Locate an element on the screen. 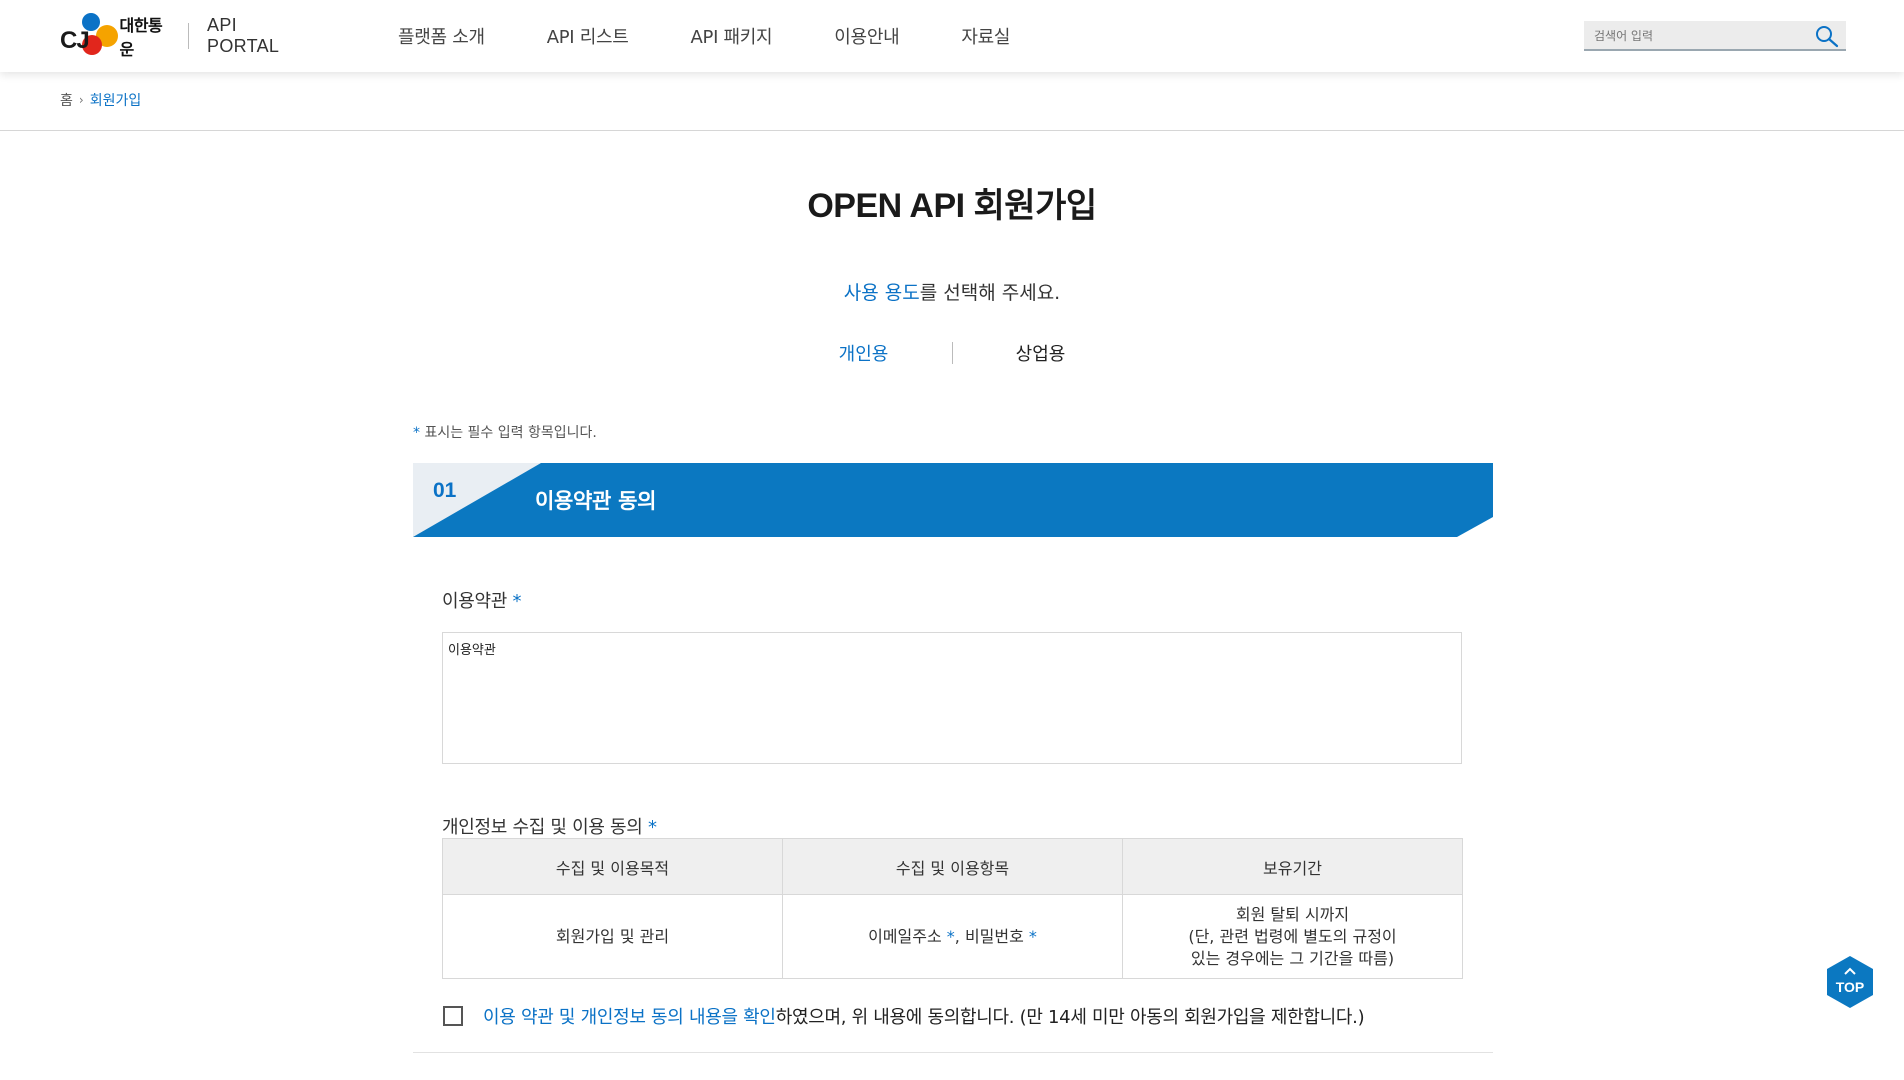  retention-line-1: 회원 탈퇴 시까지 is located at coordinates (1292, 914).